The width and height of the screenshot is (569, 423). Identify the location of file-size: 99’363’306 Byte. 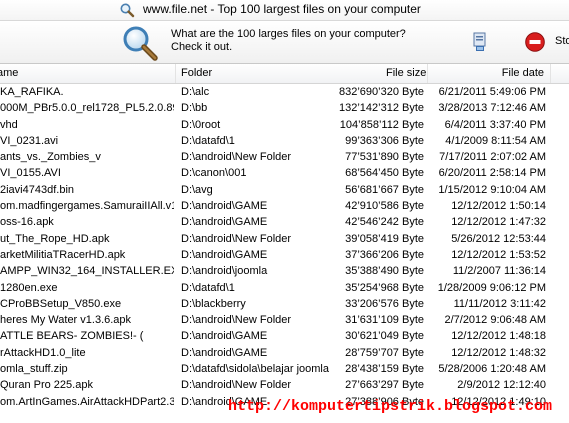
(384, 140).